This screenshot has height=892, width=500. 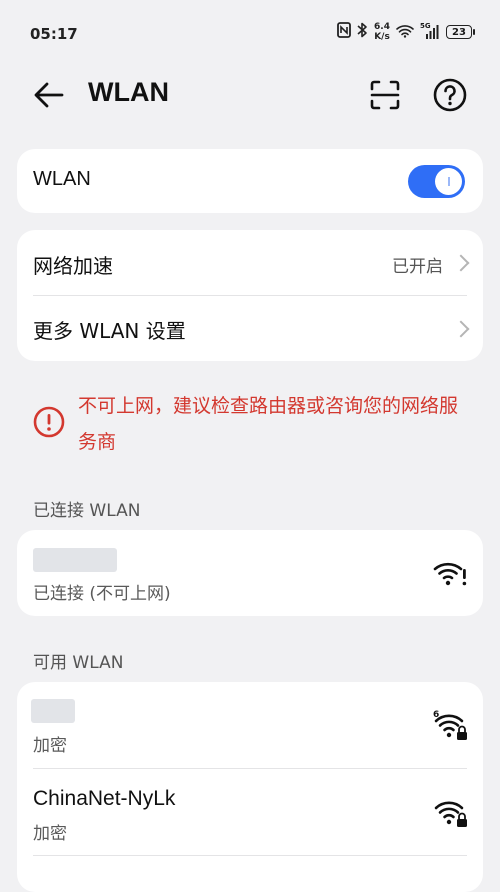 I want to click on wifi-status-icon, so click(x=405, y=32).